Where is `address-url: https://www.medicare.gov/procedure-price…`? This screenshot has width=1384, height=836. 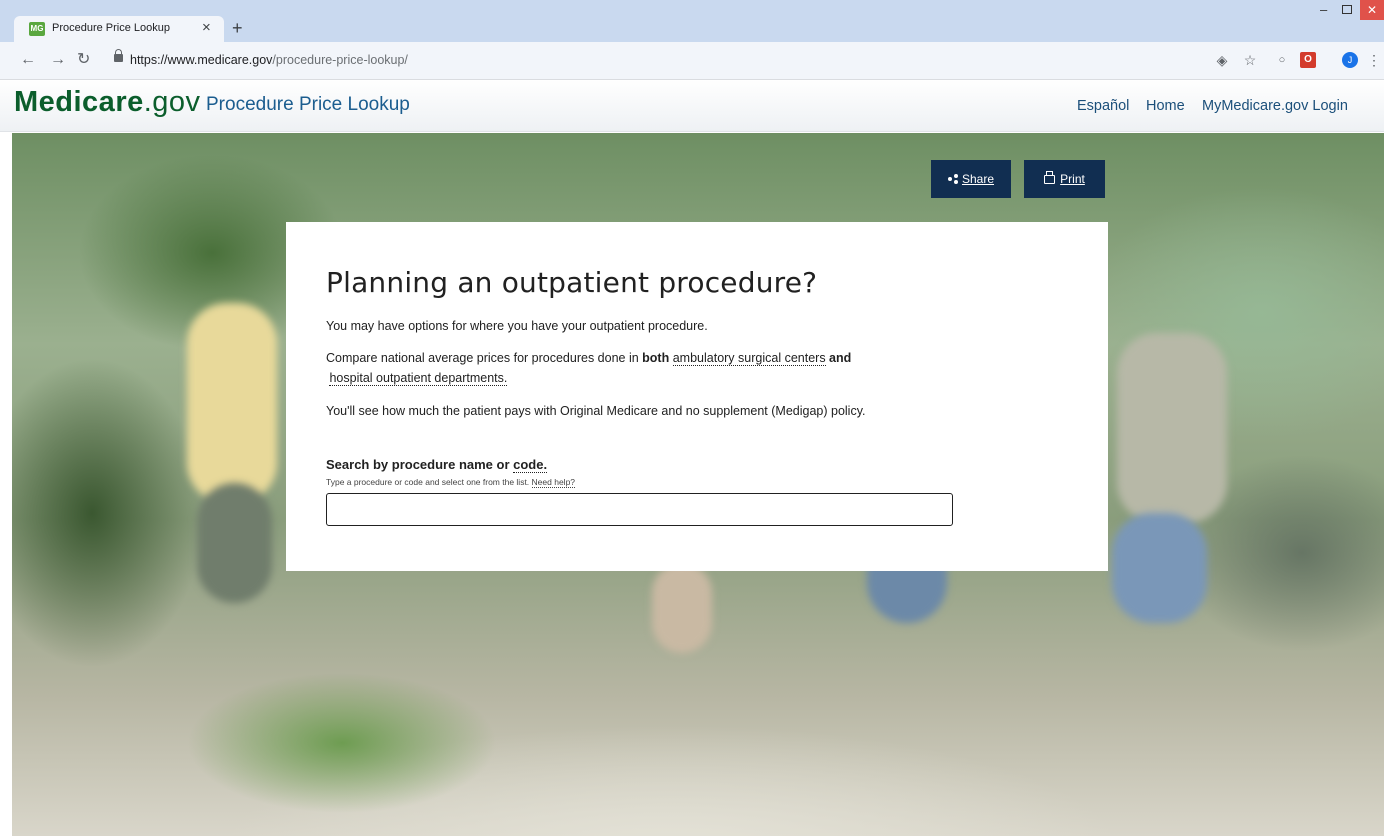 address-url: https://www.medicare.gov/procedure-price… is located at coordinates (269, 60).